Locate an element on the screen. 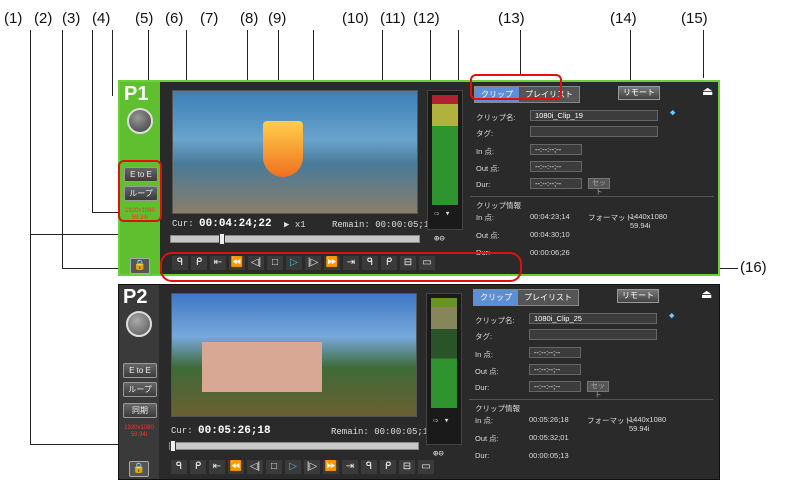 The width and height of the screenshot is (787, 487). p2-cur-label: Cur: is located at coordinates (182, 431).